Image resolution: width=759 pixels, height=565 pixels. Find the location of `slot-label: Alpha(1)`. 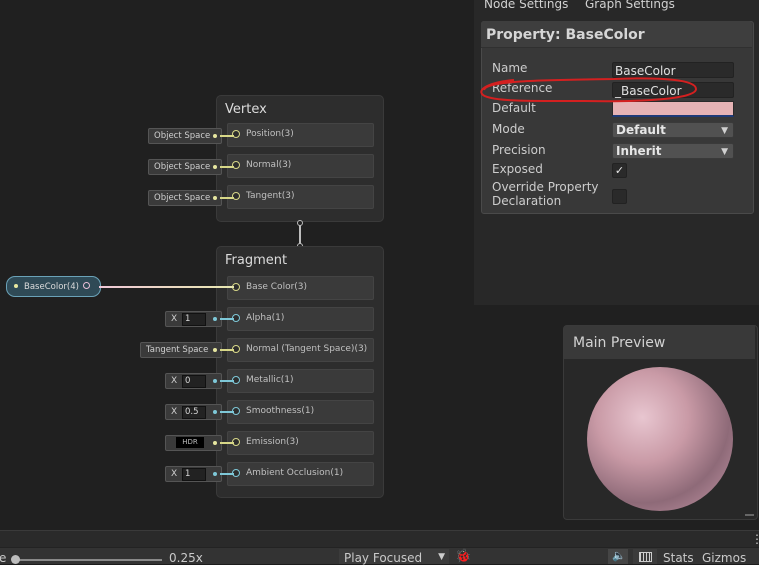

slot-label: Alpha(1) is located at coordinates (265, 318).